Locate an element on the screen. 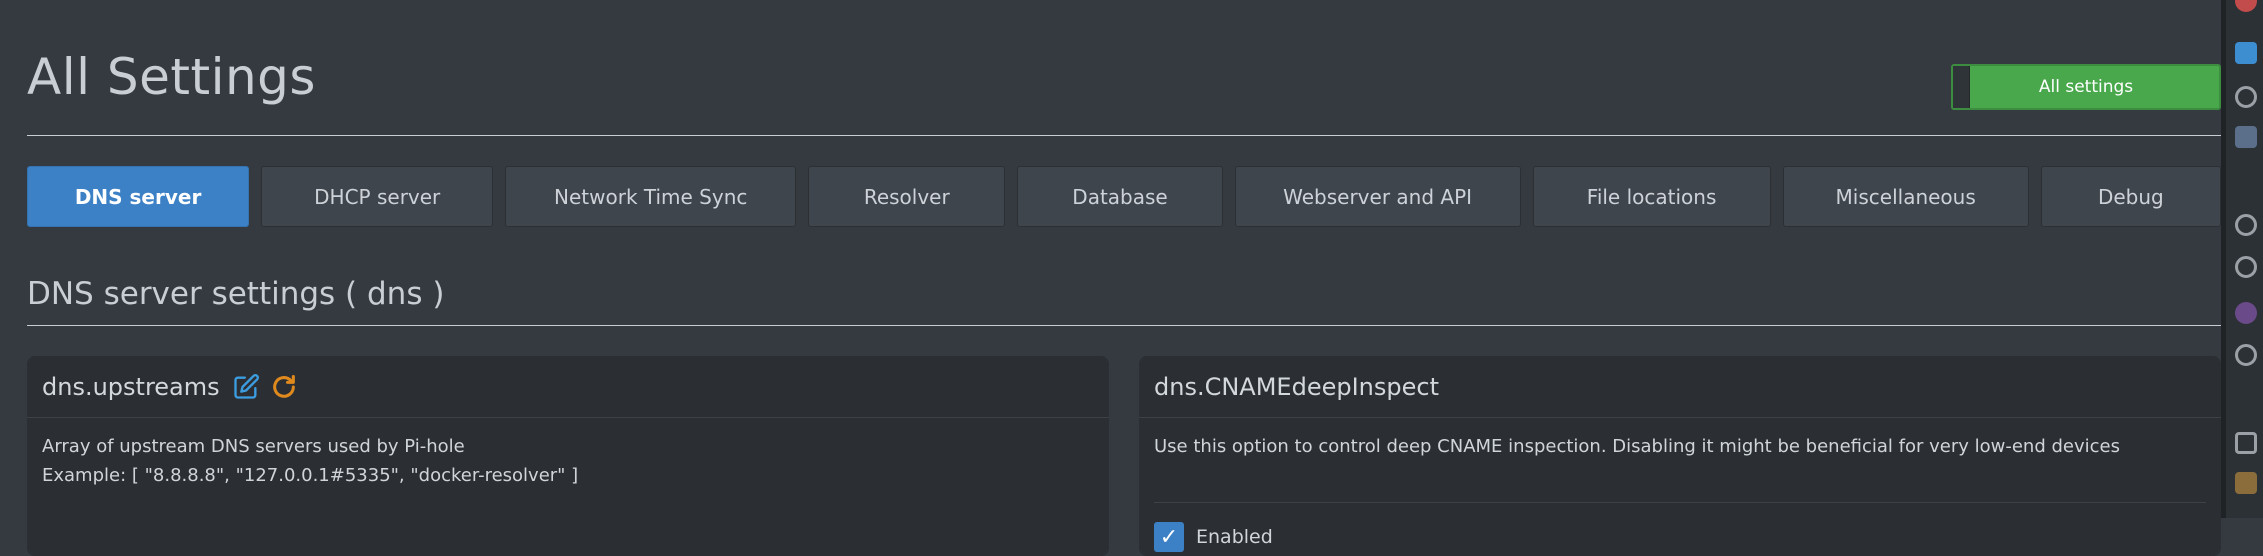 The height and width of the screenshot is (556, 2263). tab-network-time-sync: Network Time Sync is located at coordinates (651, 196).